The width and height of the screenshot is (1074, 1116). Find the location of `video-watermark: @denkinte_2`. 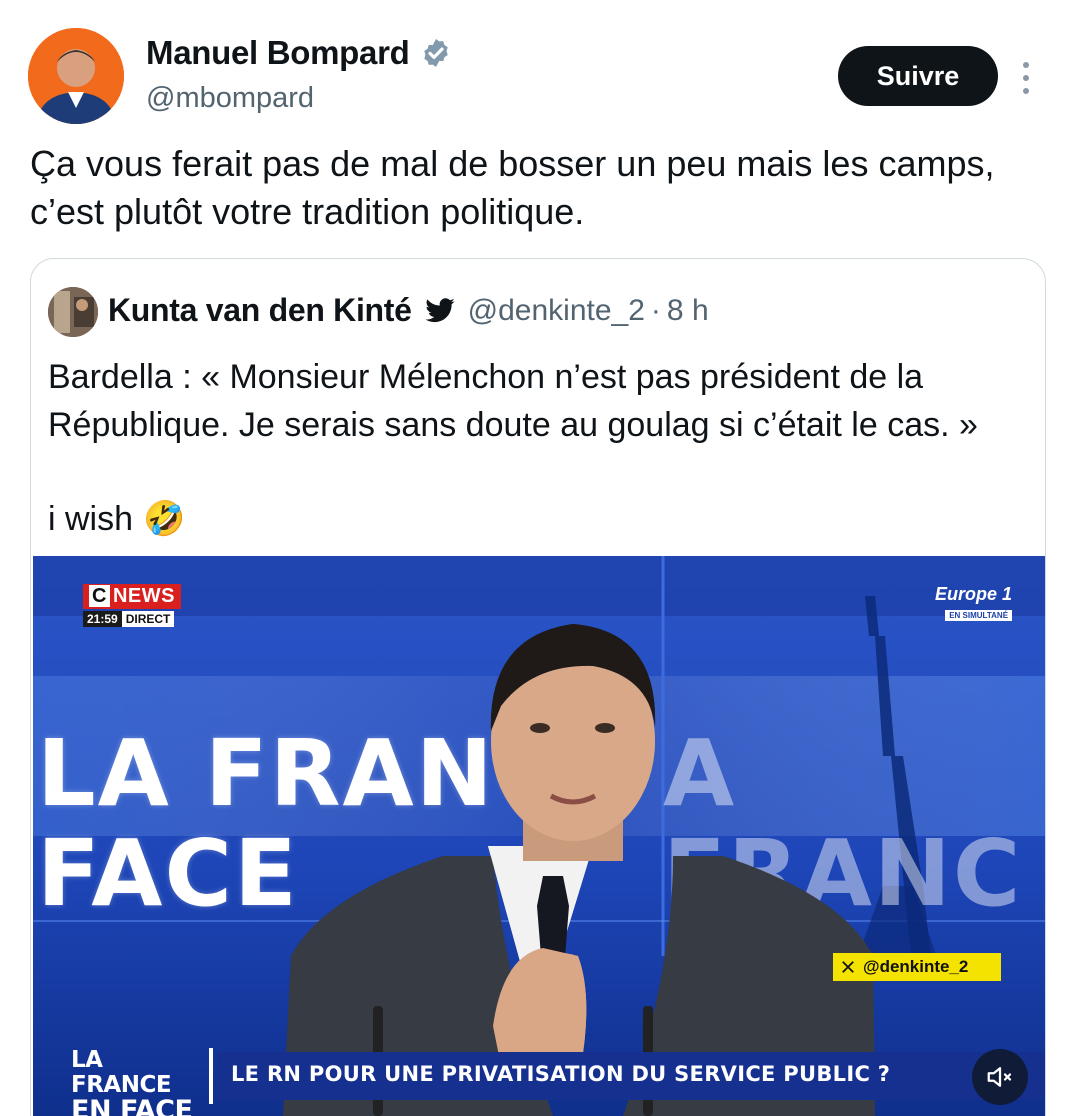

video-watermark: @denkinte_2 is located at coordinates (917, 967).